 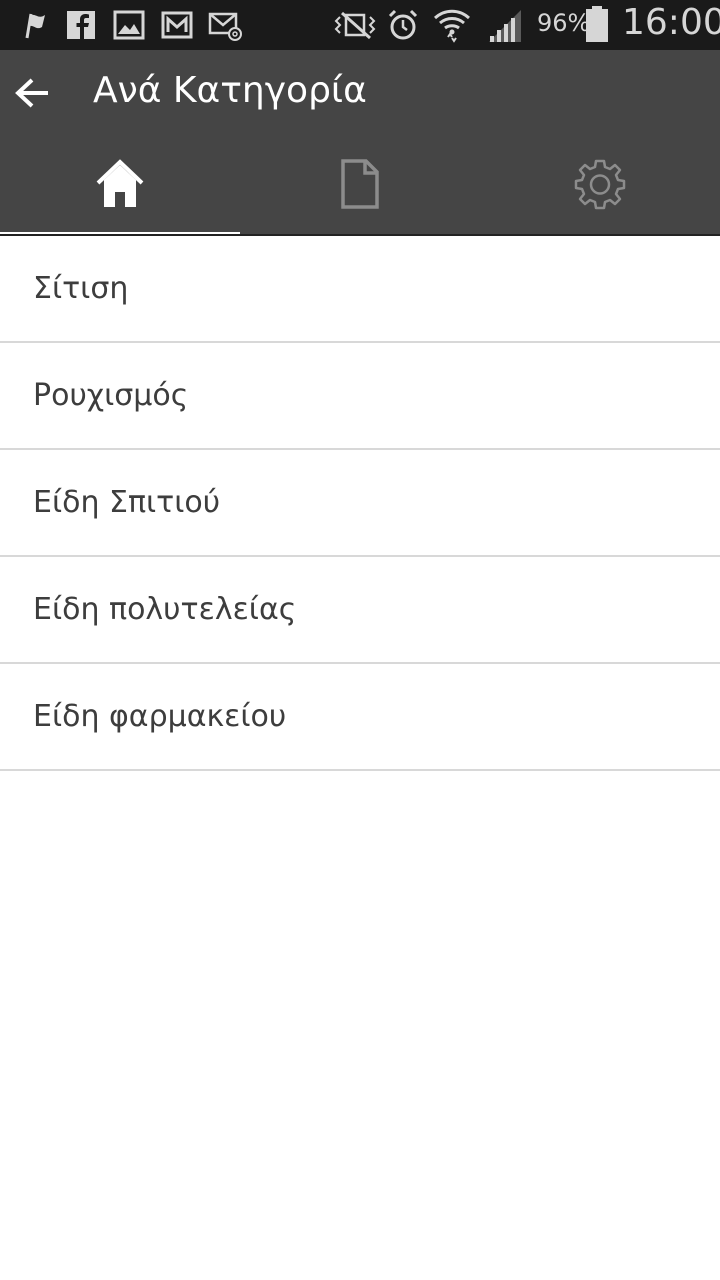 I want to click on app-bar: Ανά Κατηγορία, so click(x=360, y=93).